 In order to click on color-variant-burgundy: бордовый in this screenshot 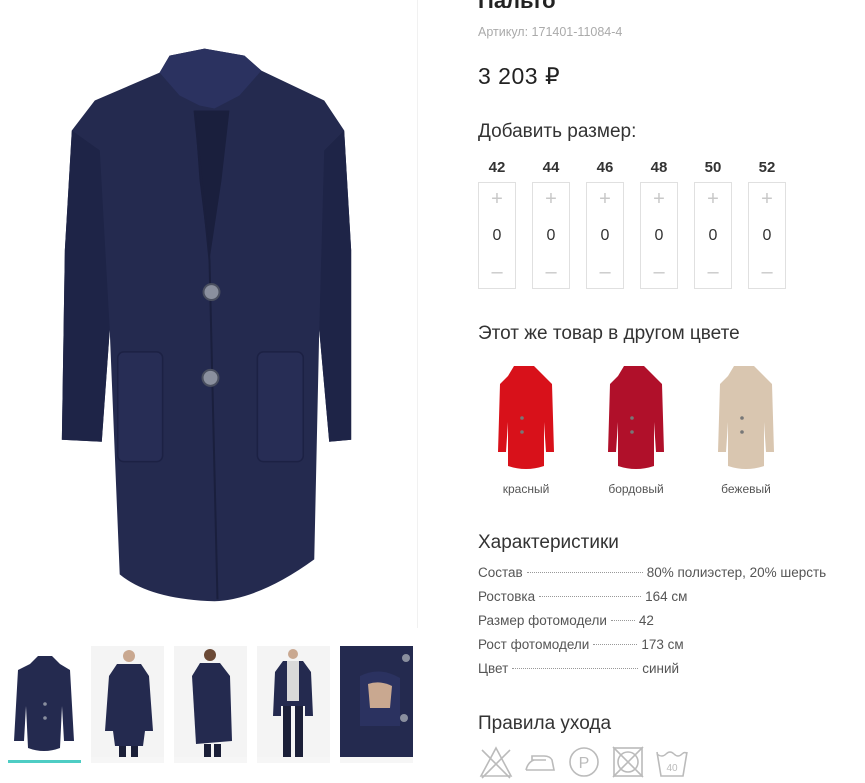, I will do `click(636, 429)`.